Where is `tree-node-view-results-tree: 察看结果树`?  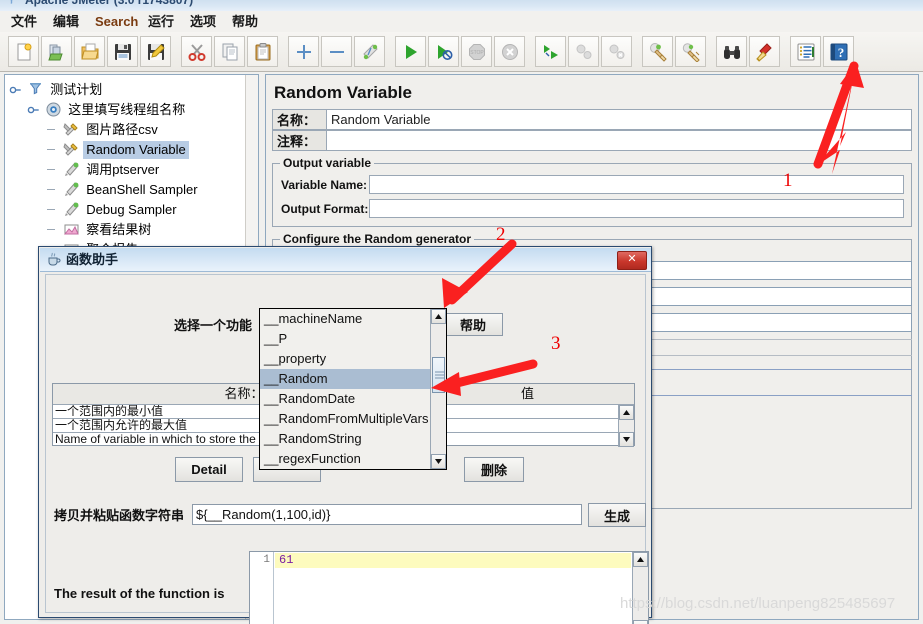
tree-node-view-results-tree: 察看结果树 is located at coordinates (126, 229).